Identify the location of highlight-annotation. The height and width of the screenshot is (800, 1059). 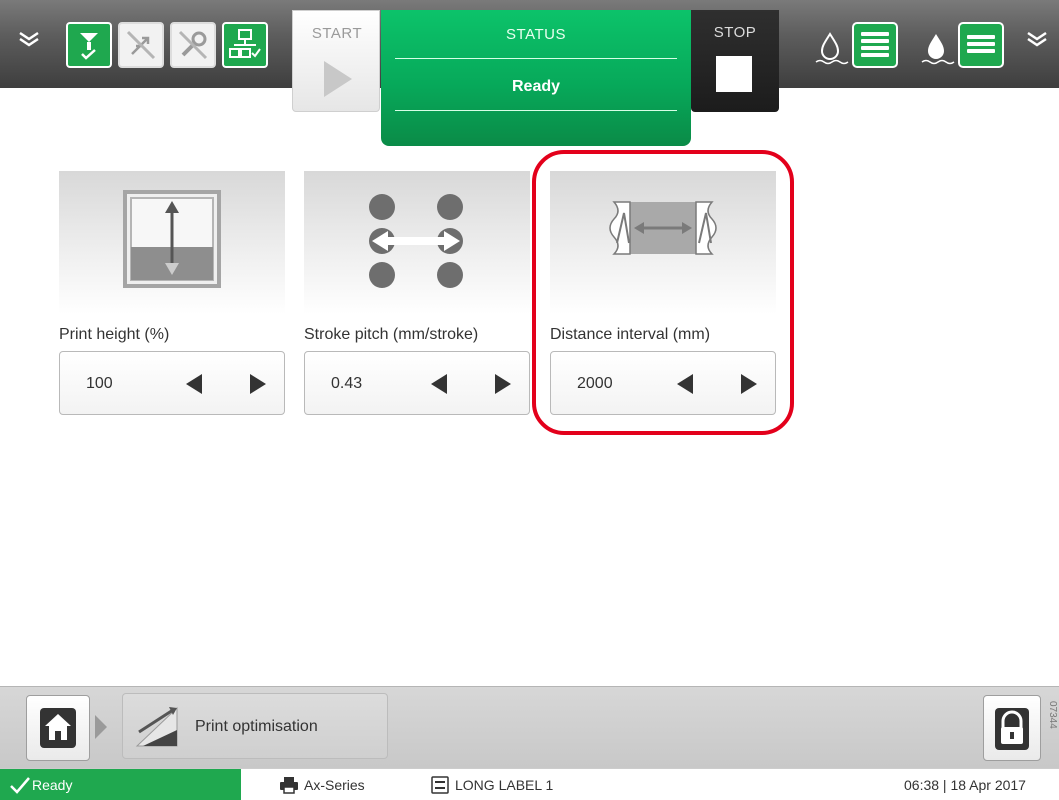
(663, 292).